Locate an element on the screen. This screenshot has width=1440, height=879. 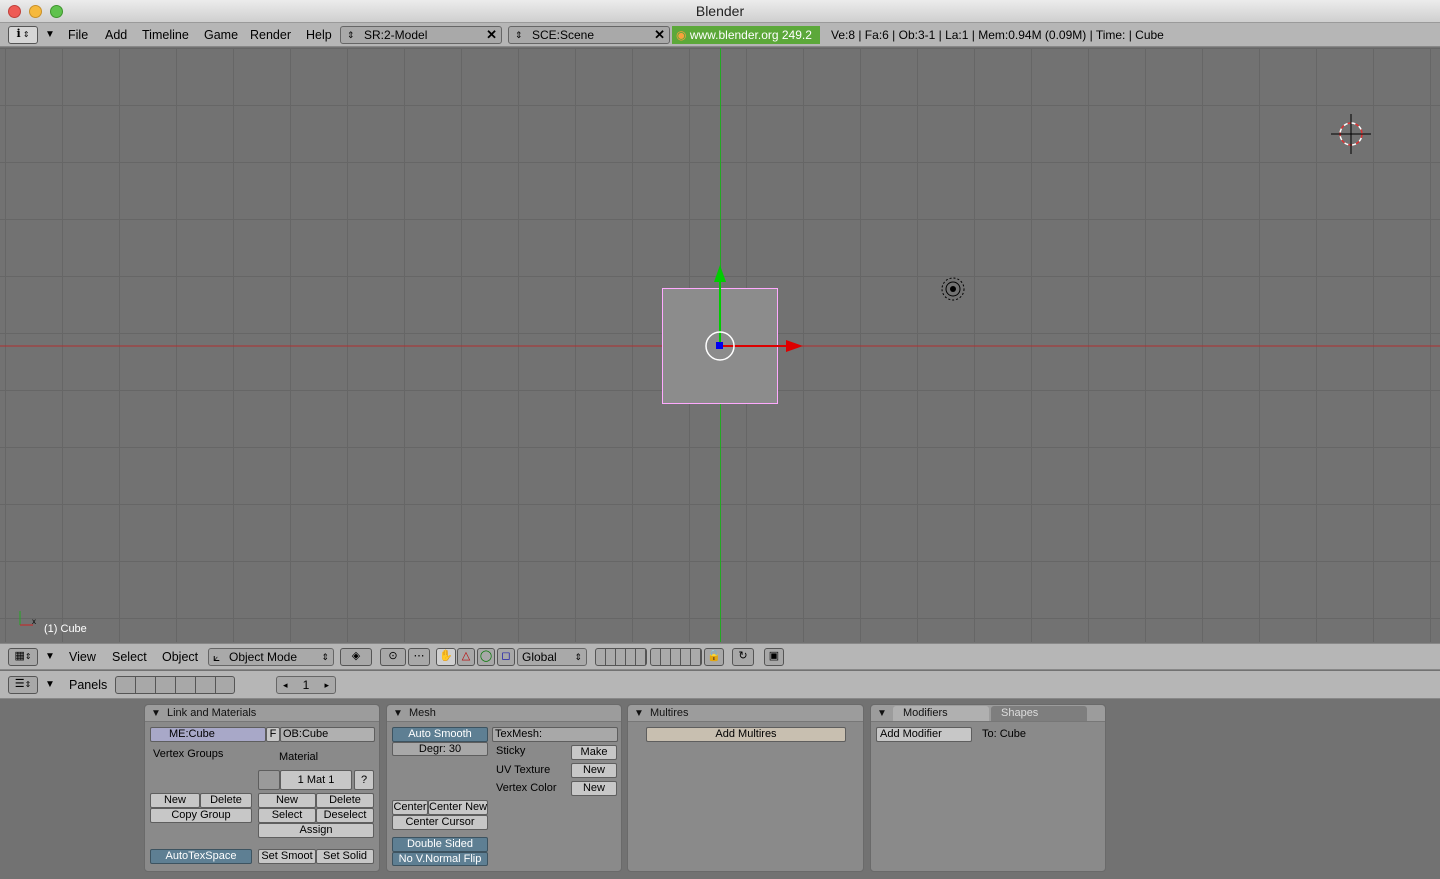
material-select-button: Select is located at coordinates (287, 815).